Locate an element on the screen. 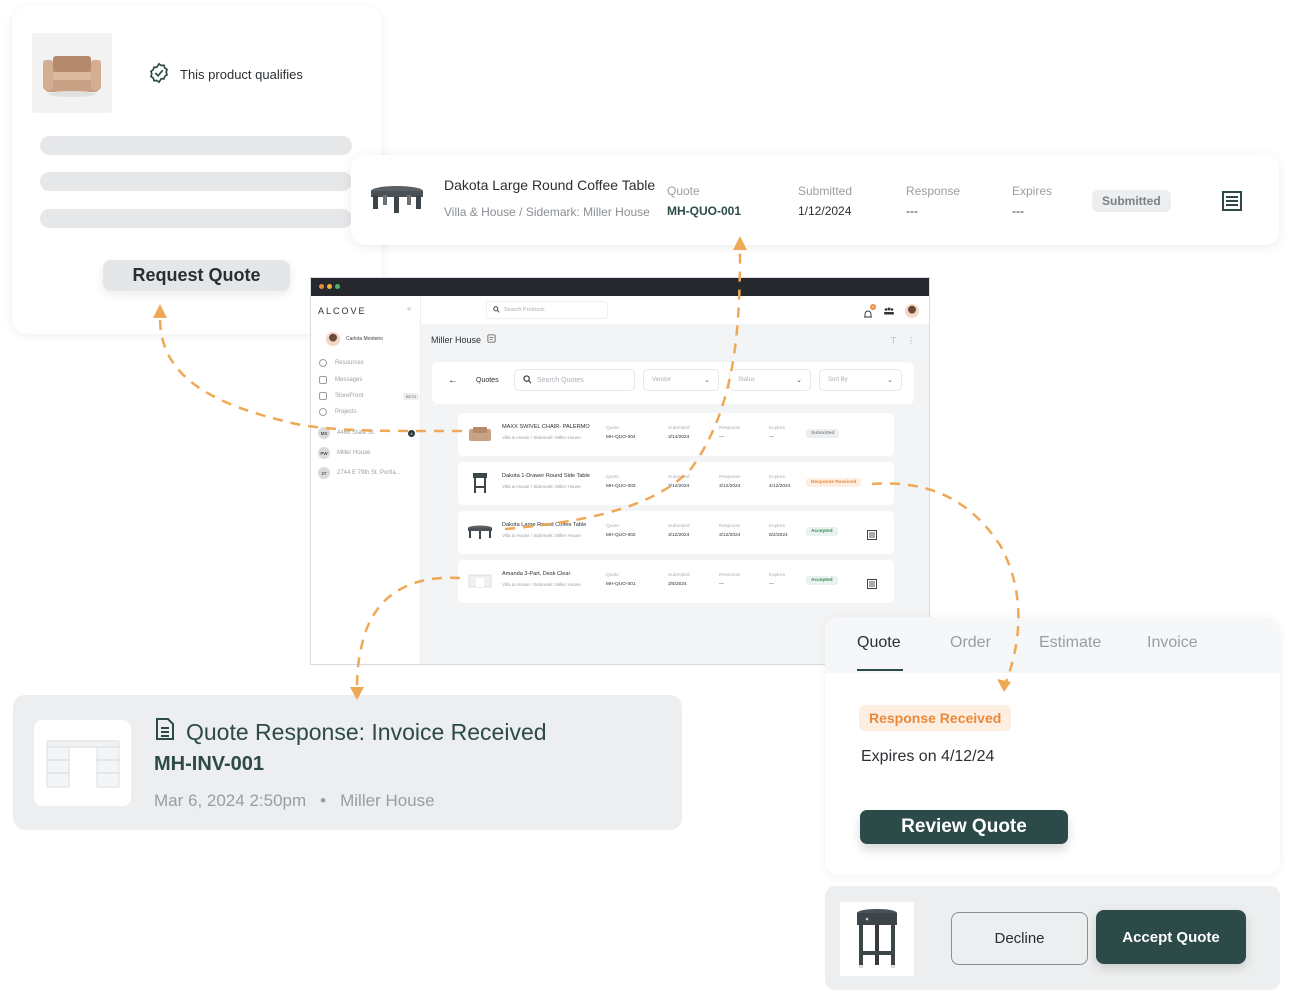  team-icon is located at coordinates (889, 311).